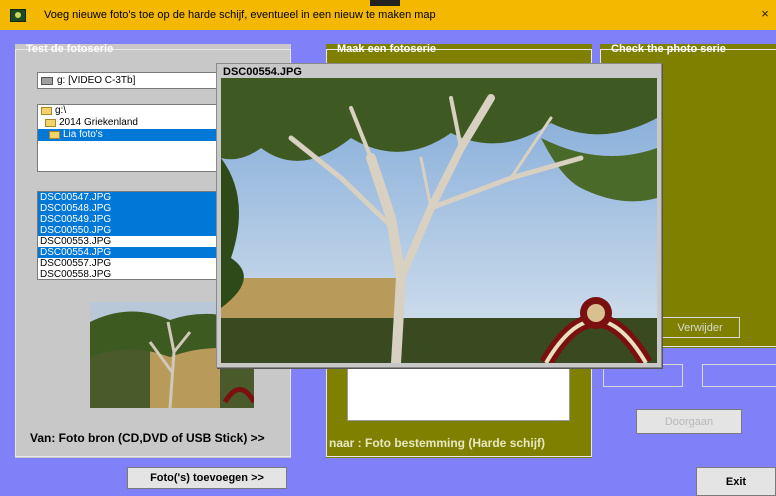  What do you see at coordinates (262, 72) in the screenshot?
I see `preview-title: DSC00554.JPG` at bounding box center [262, 72].